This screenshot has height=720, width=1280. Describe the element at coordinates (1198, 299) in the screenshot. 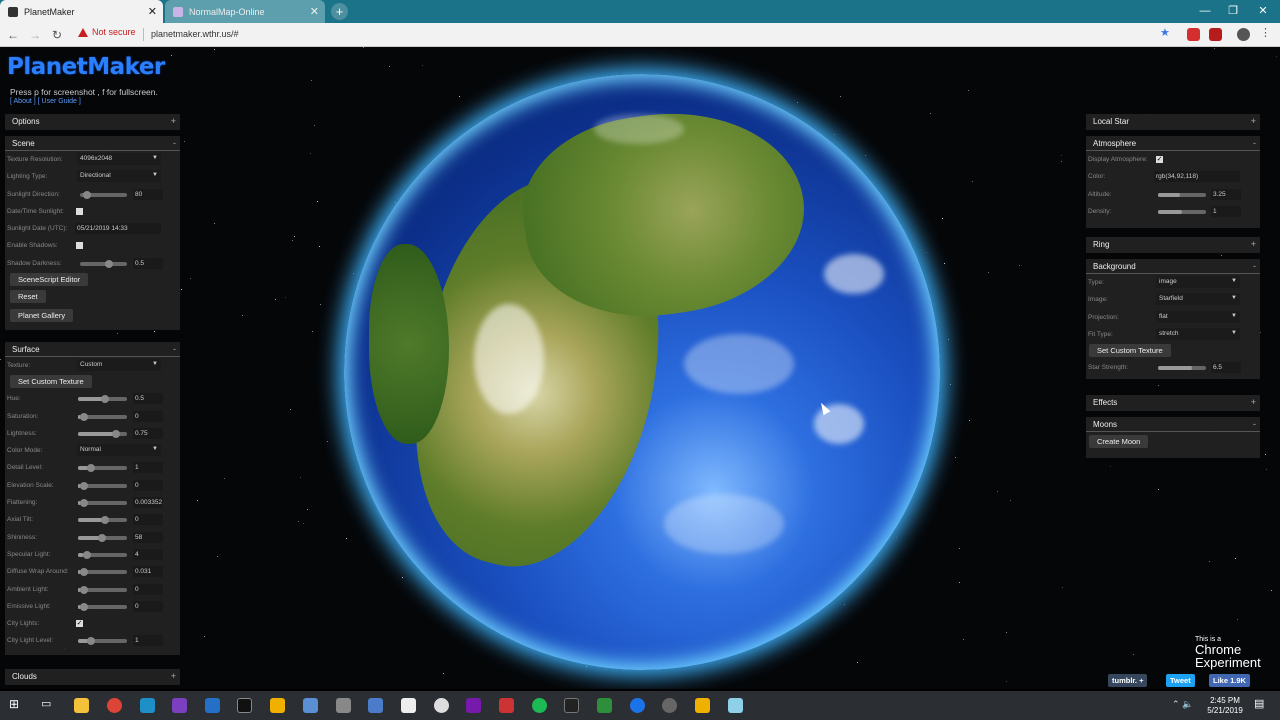

I see `background-image-select: Starfield ▼` at that location.